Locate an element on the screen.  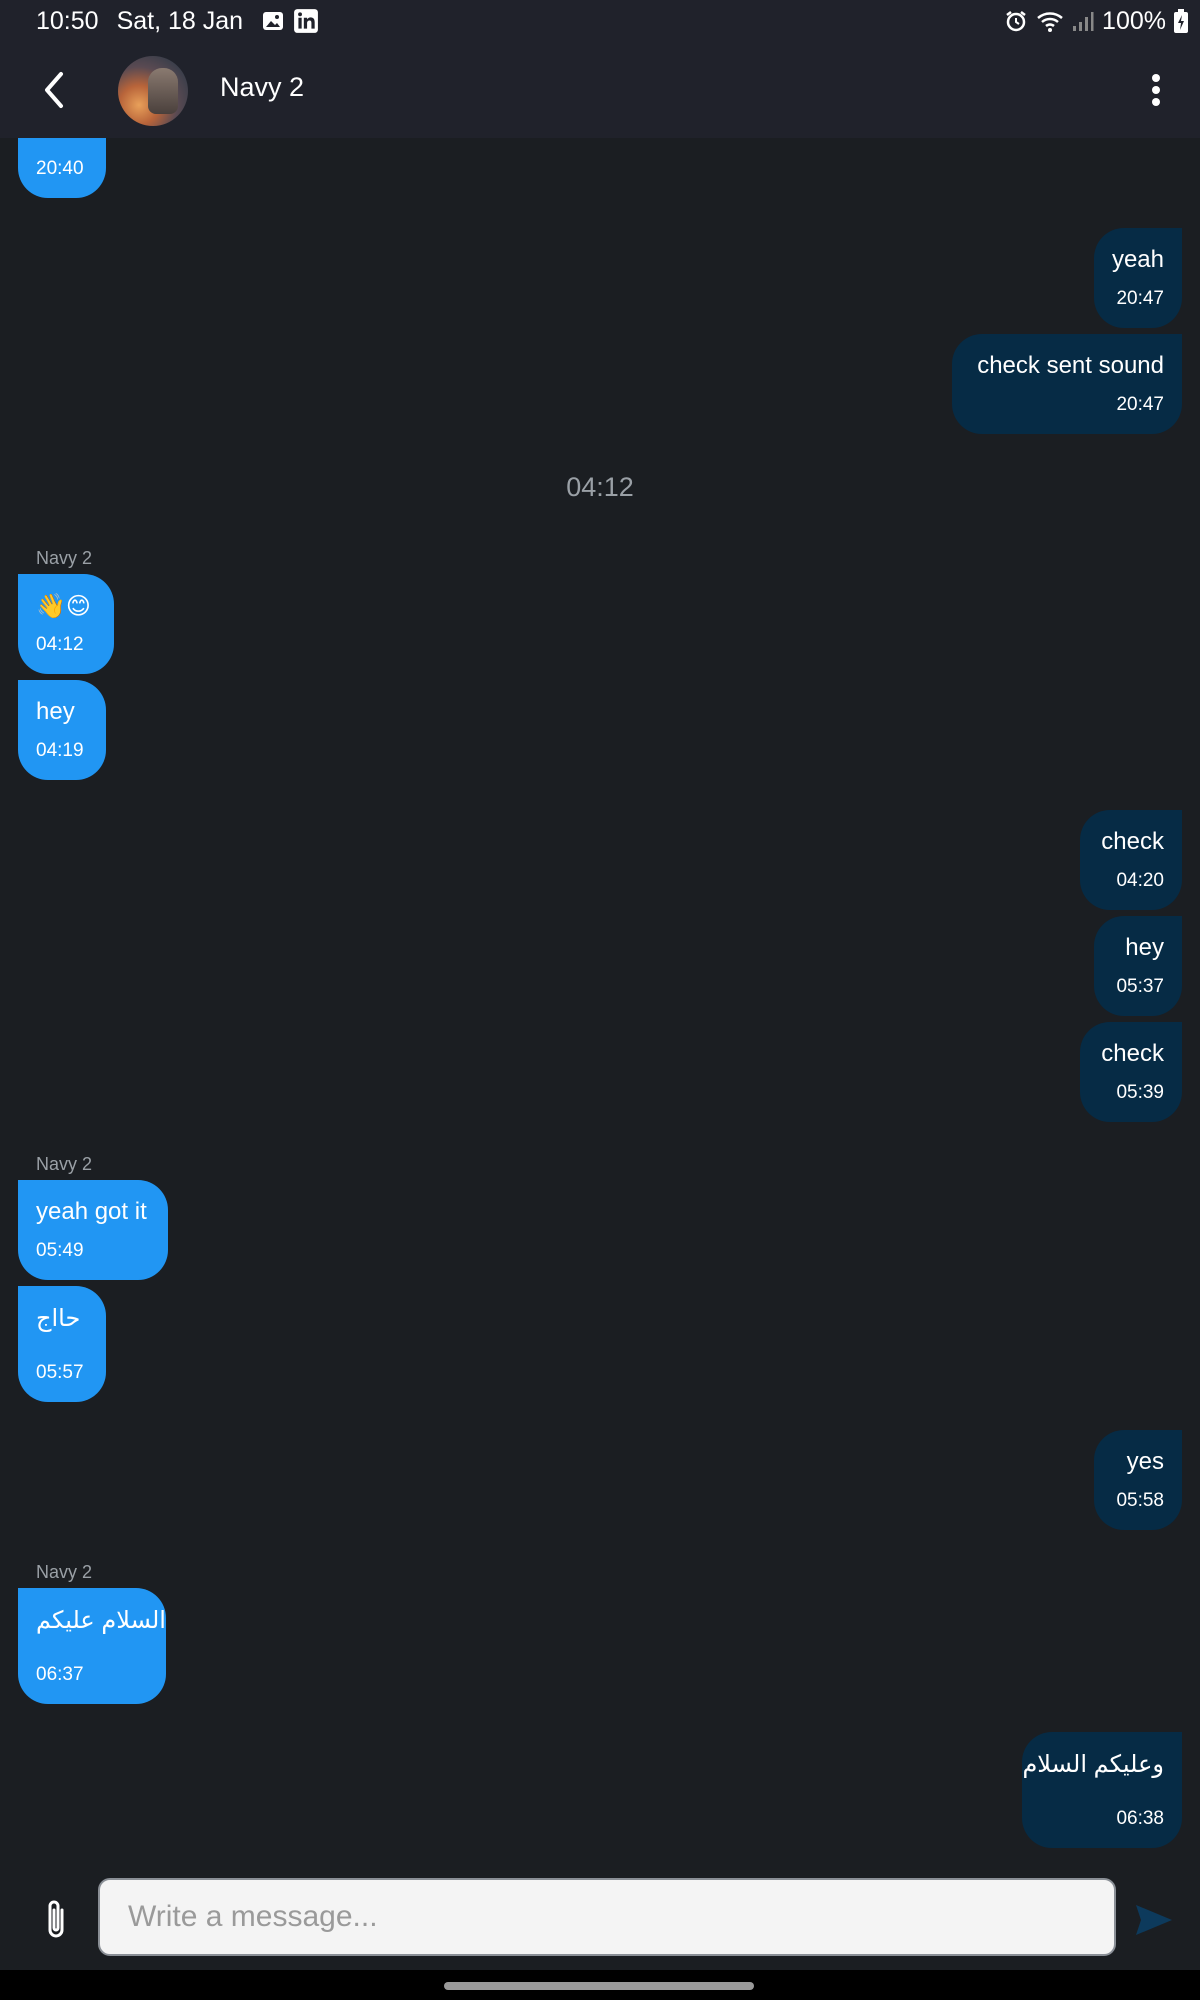
message-bubble-outgoing: check sent sound 20:47 is located at coordinates (1067, 384).